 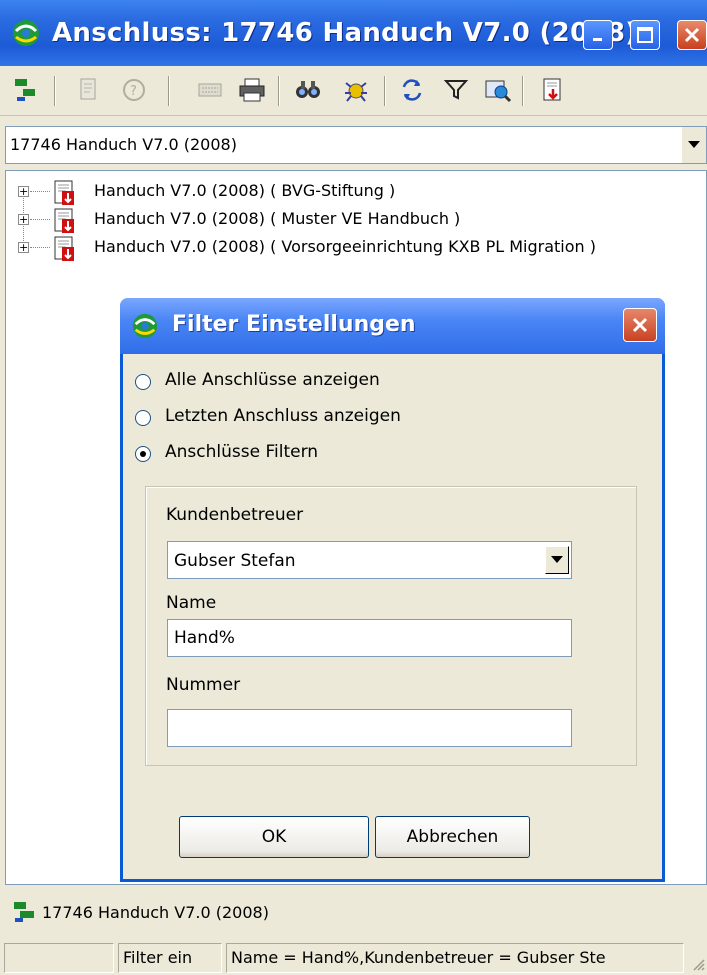 I want to click on find-button, so click(x=308, y=90).